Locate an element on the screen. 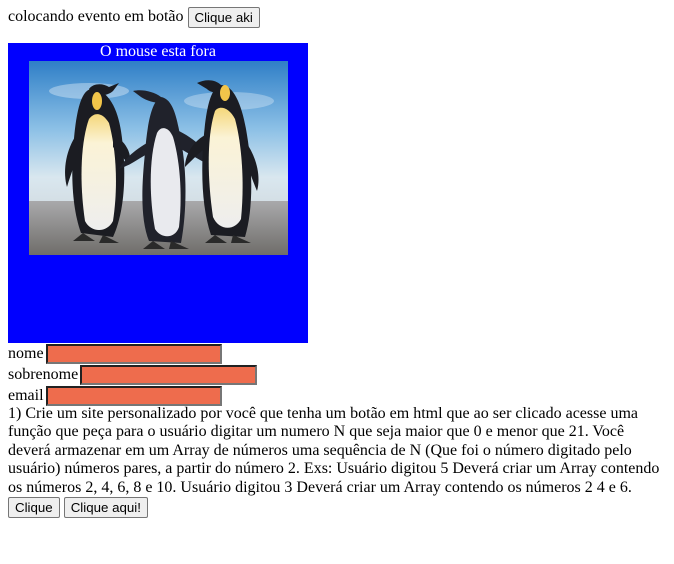 This screenshot has width=674, height=564. page-caption: colocando evento em botão is located at coordinates (96, 16).